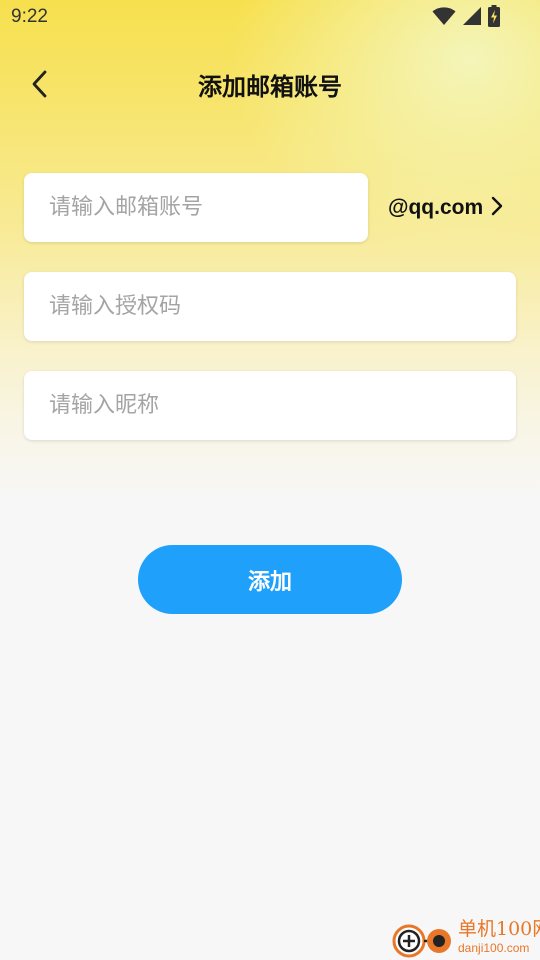 The image size is (540, 960). I want to click on email-domain-label: @qq.com, so click(436, 207).